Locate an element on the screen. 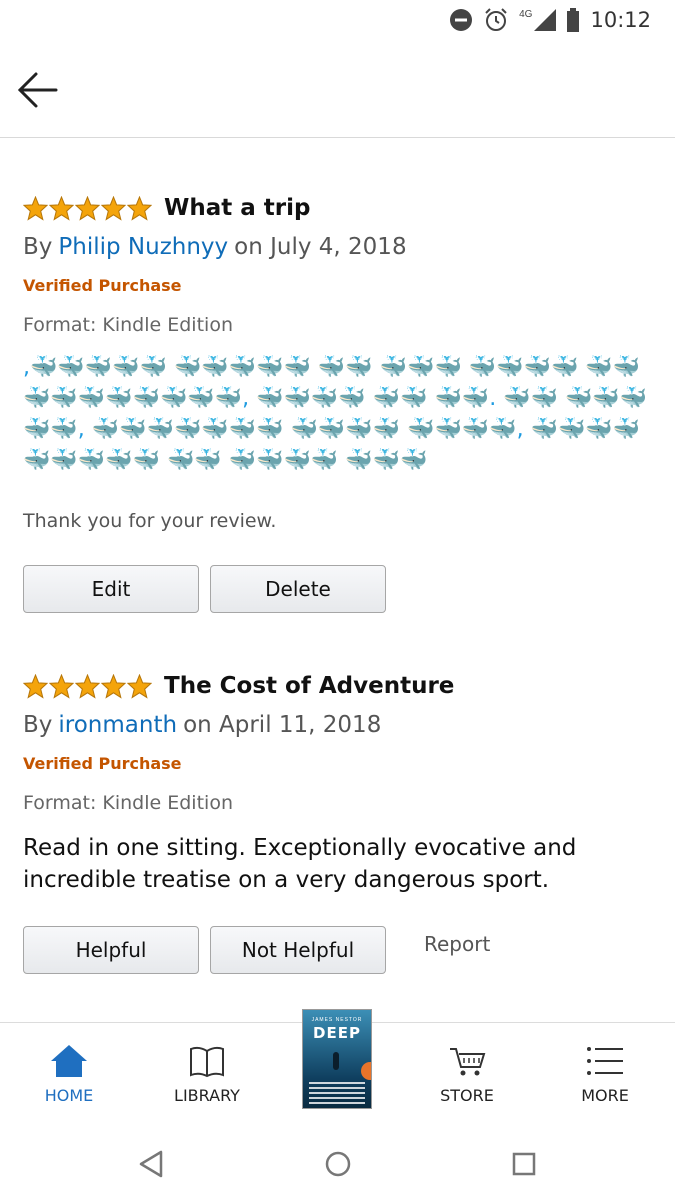 The height and width of the screenshot is (1200, 675). nav-home-label: HOME is located at coordinates (69, 1095).